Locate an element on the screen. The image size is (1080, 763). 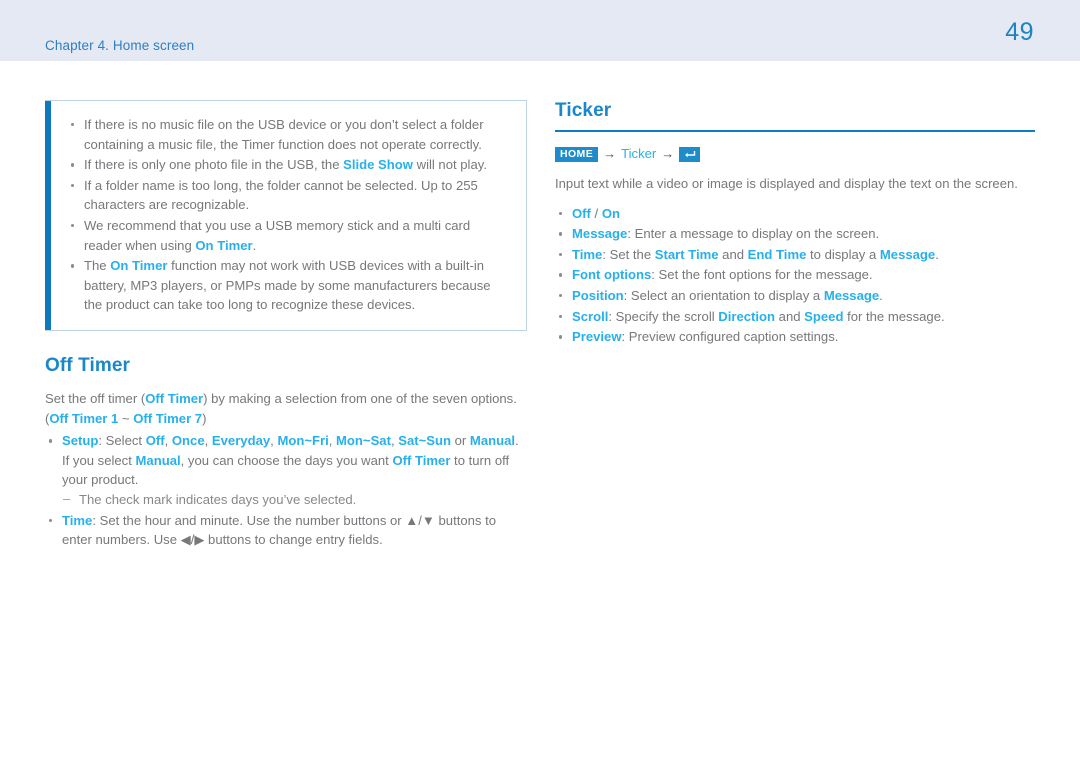
keyword: Sat~Sun is located at coordinates (424, 441).